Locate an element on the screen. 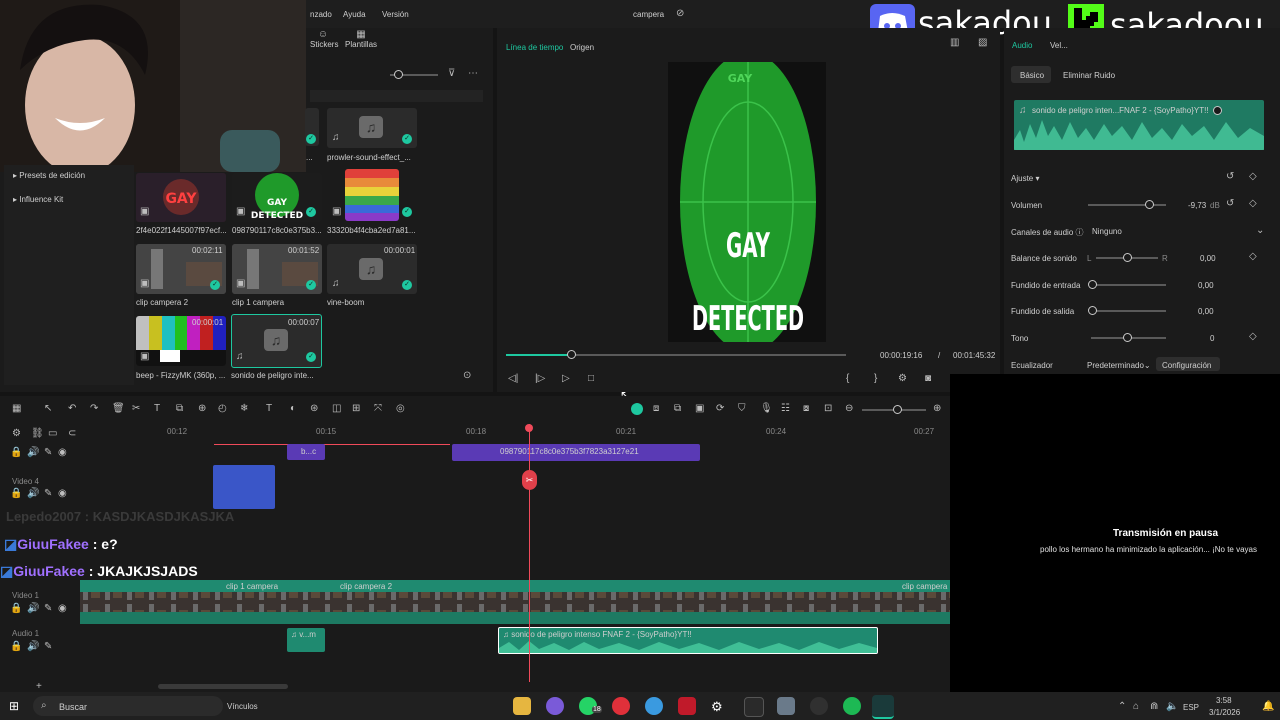  chevron-up-icon: ⌃ is located at coordinates (1122, 707).